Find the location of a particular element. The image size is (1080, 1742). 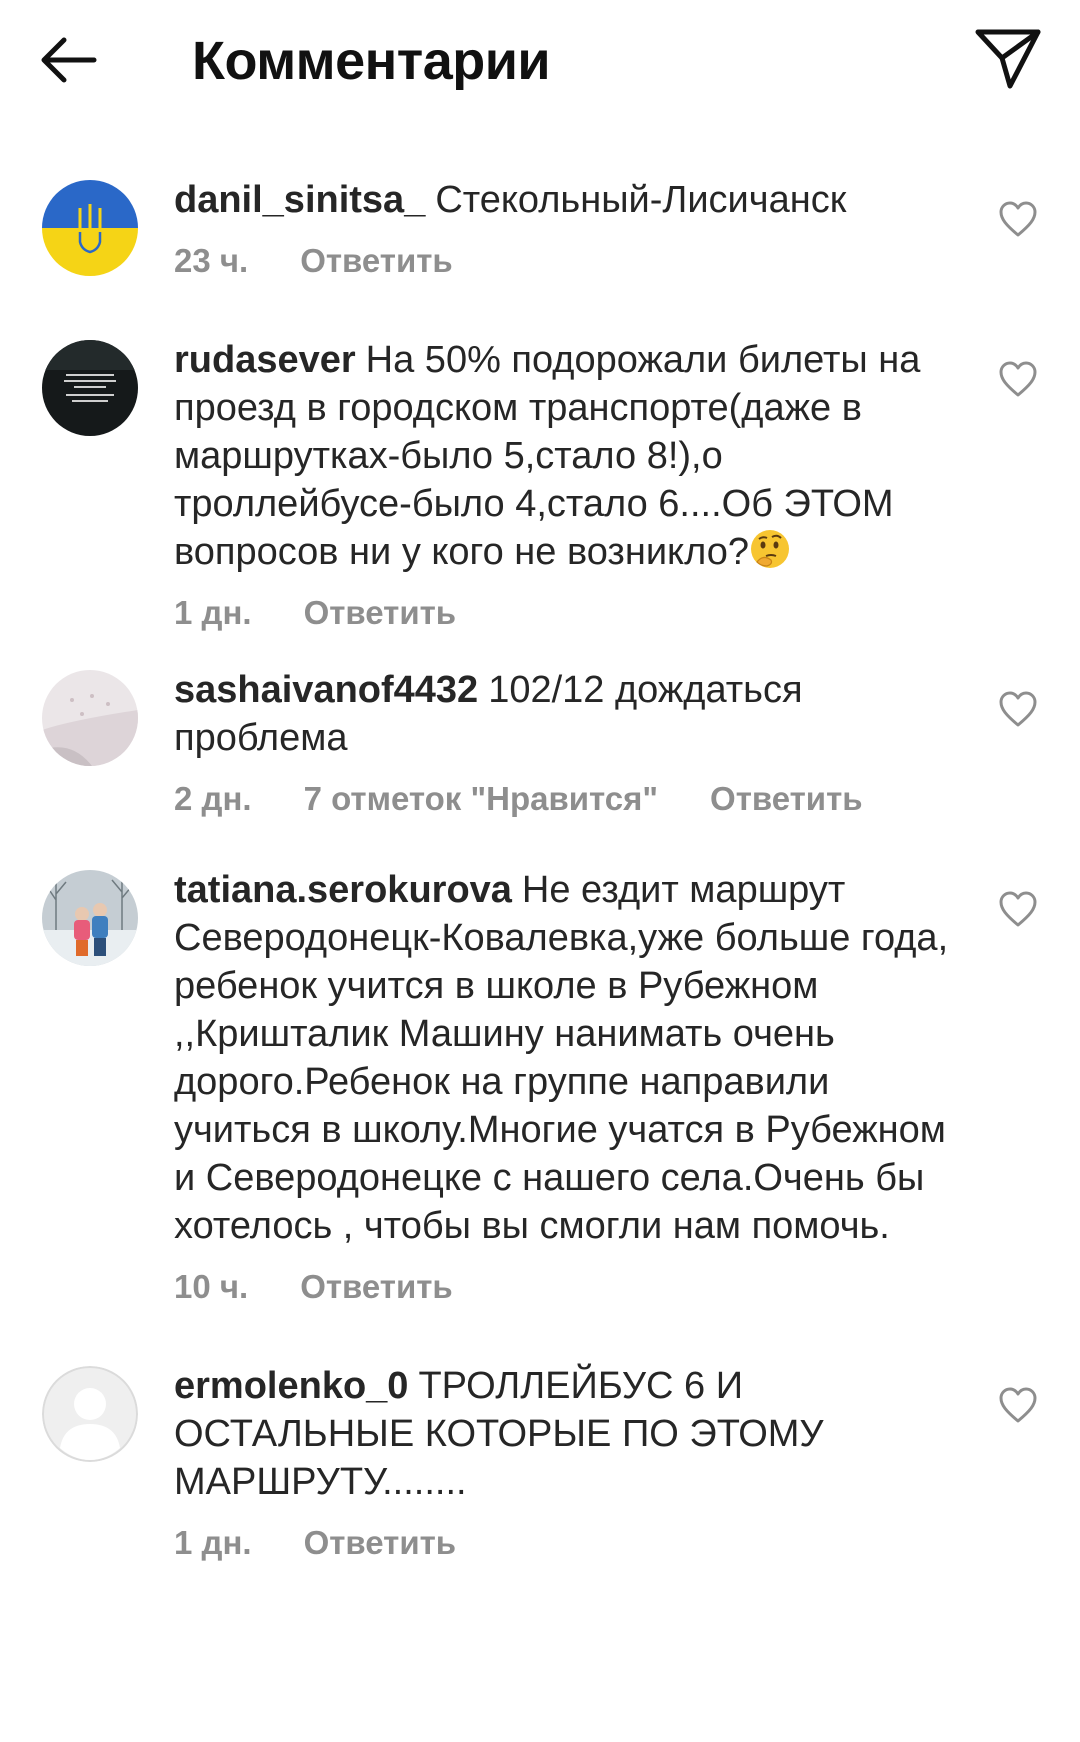

share-button is located at coordinates (1008, 58).